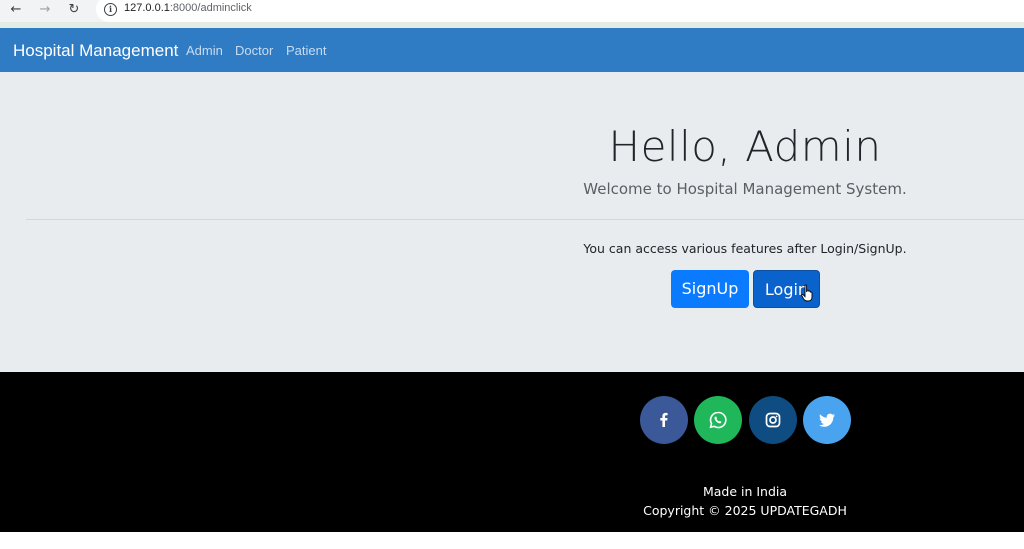  I want to click on whatsapp-button, so click(718, 420).